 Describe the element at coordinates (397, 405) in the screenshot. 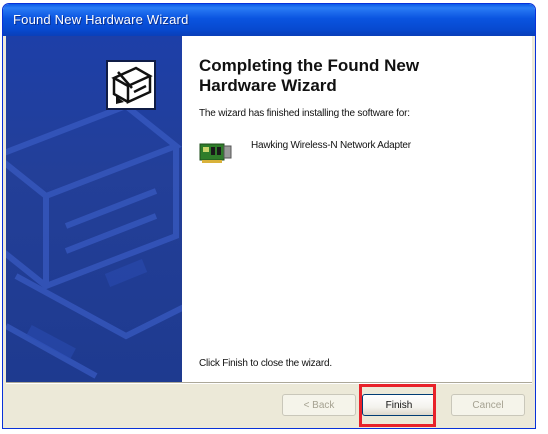

I see `finish-highlight-box` at that location.